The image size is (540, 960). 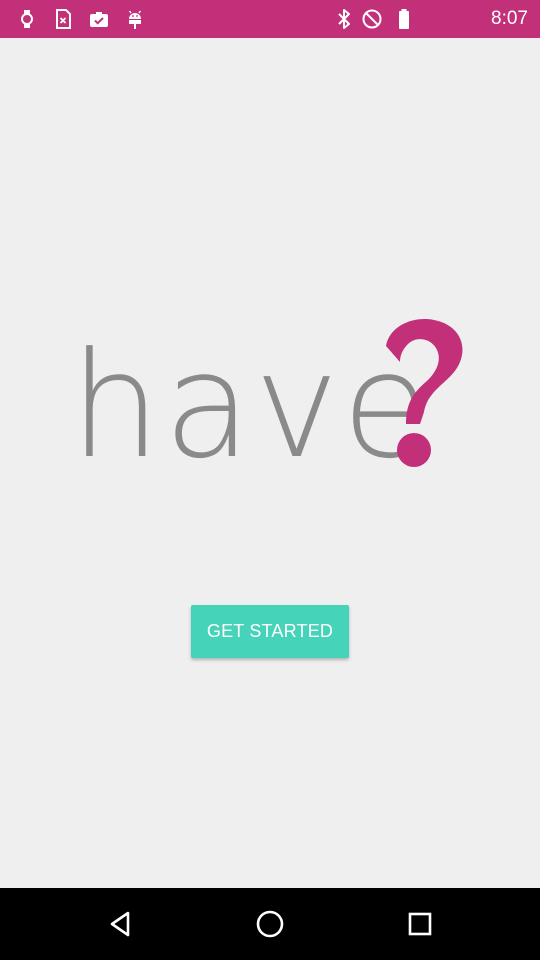 What do you see at coordinates (270, 631) in the screenshot?
I see `get-started-button: GET STARTED` at bounding box center [270, 631].